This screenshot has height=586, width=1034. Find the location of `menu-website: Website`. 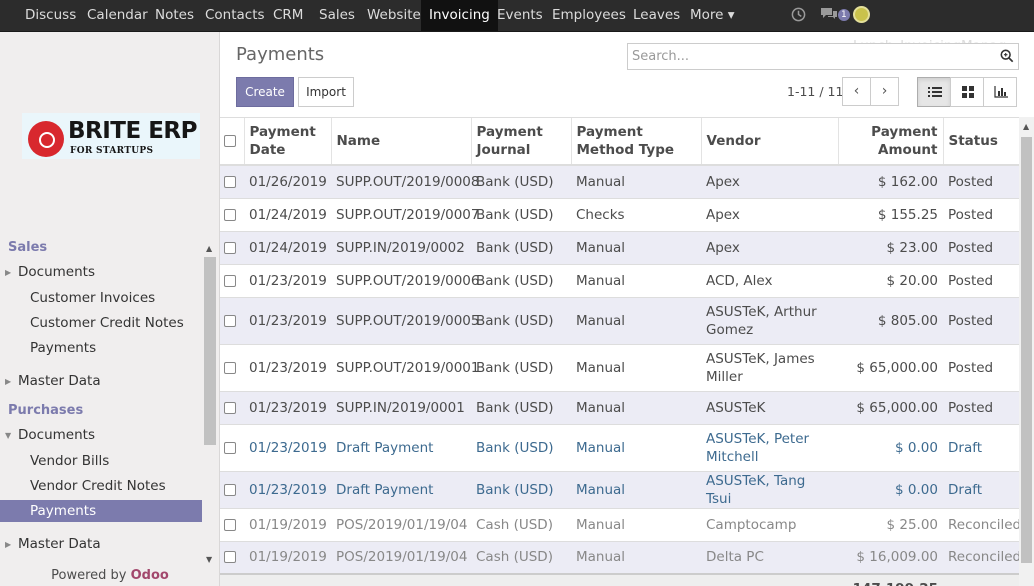

menu-website: Website is located at coordinates (394, 15).